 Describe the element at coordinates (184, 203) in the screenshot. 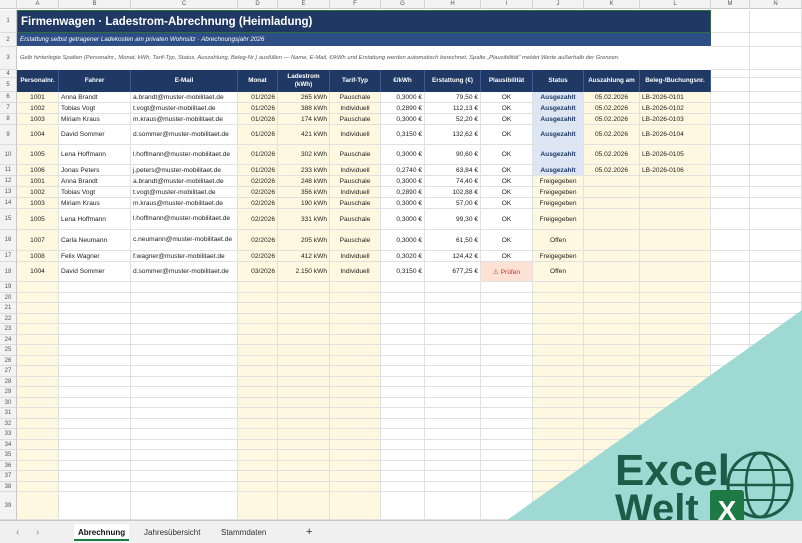

I see `cell-email: m.kraus@muster-mobilitaet.de` at that location.